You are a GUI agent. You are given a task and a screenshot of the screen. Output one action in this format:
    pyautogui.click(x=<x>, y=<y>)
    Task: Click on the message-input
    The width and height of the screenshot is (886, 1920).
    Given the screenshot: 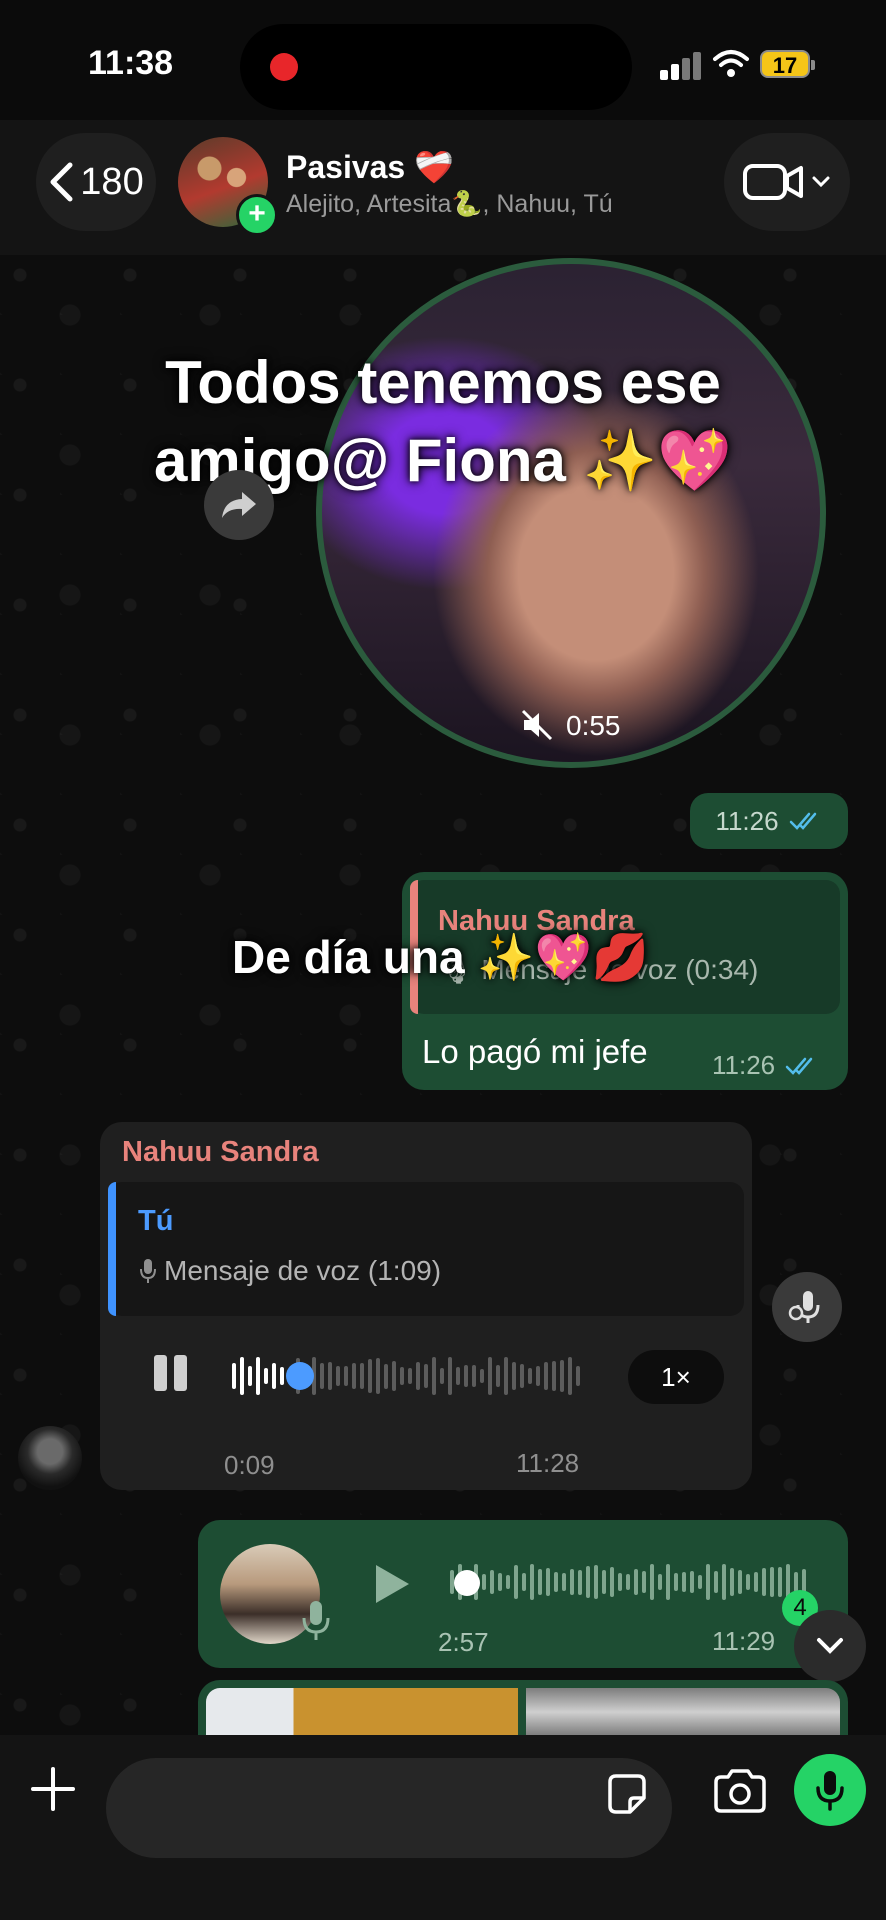 What is the action you would take?
    pyautogui.click(x=389, y=1808)
    